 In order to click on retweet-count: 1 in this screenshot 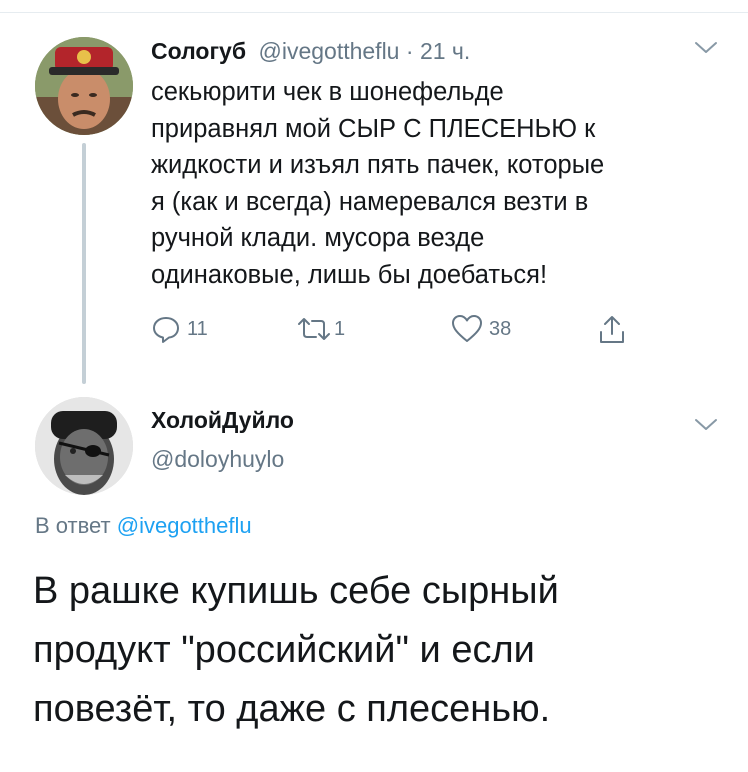, I will do `click(340, 328)`.